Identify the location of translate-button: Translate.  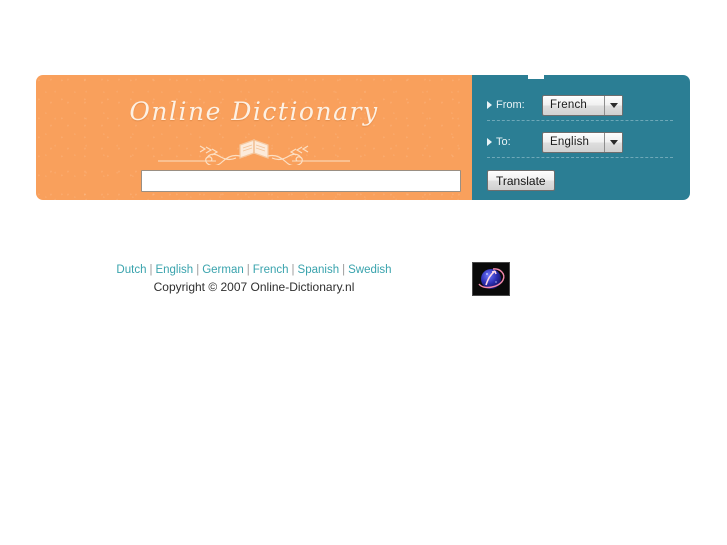
(521, 180).